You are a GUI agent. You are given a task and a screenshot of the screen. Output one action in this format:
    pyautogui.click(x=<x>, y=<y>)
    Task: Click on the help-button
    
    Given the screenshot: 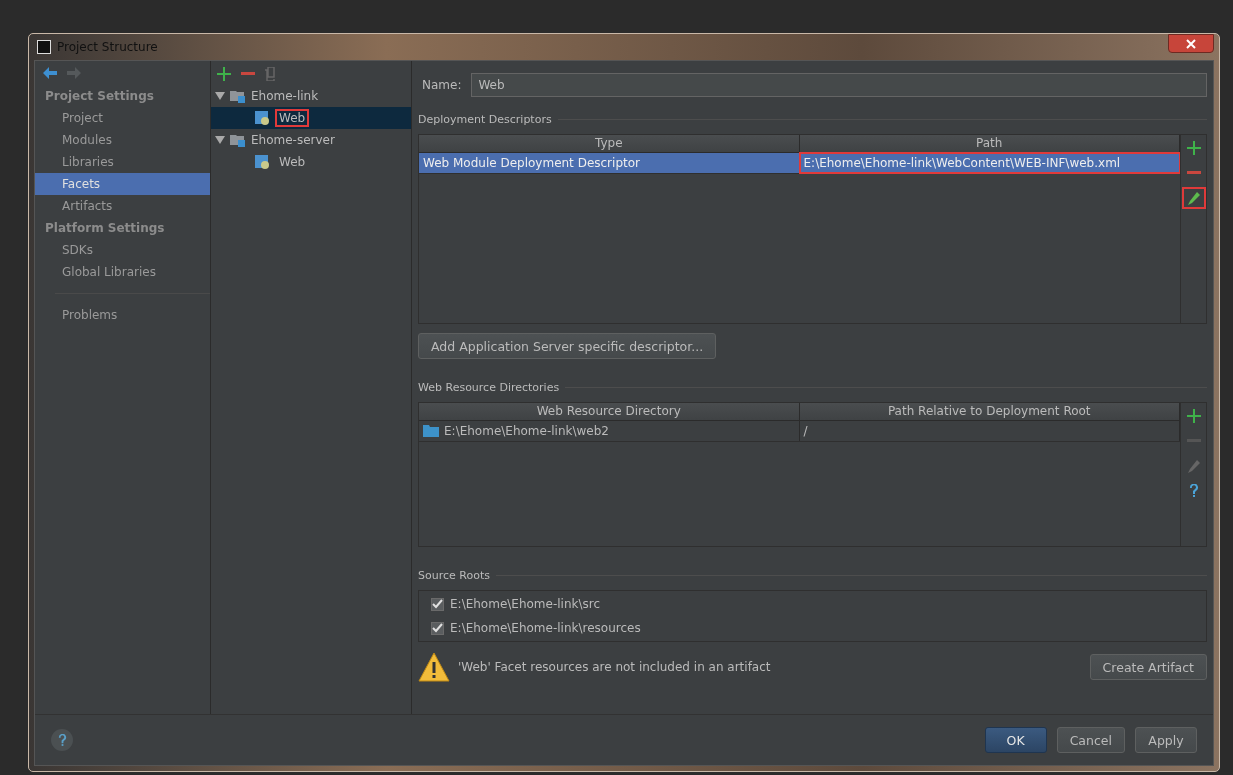 What is the action you would take?
    pyautogui.click(x=62, y=740)
    